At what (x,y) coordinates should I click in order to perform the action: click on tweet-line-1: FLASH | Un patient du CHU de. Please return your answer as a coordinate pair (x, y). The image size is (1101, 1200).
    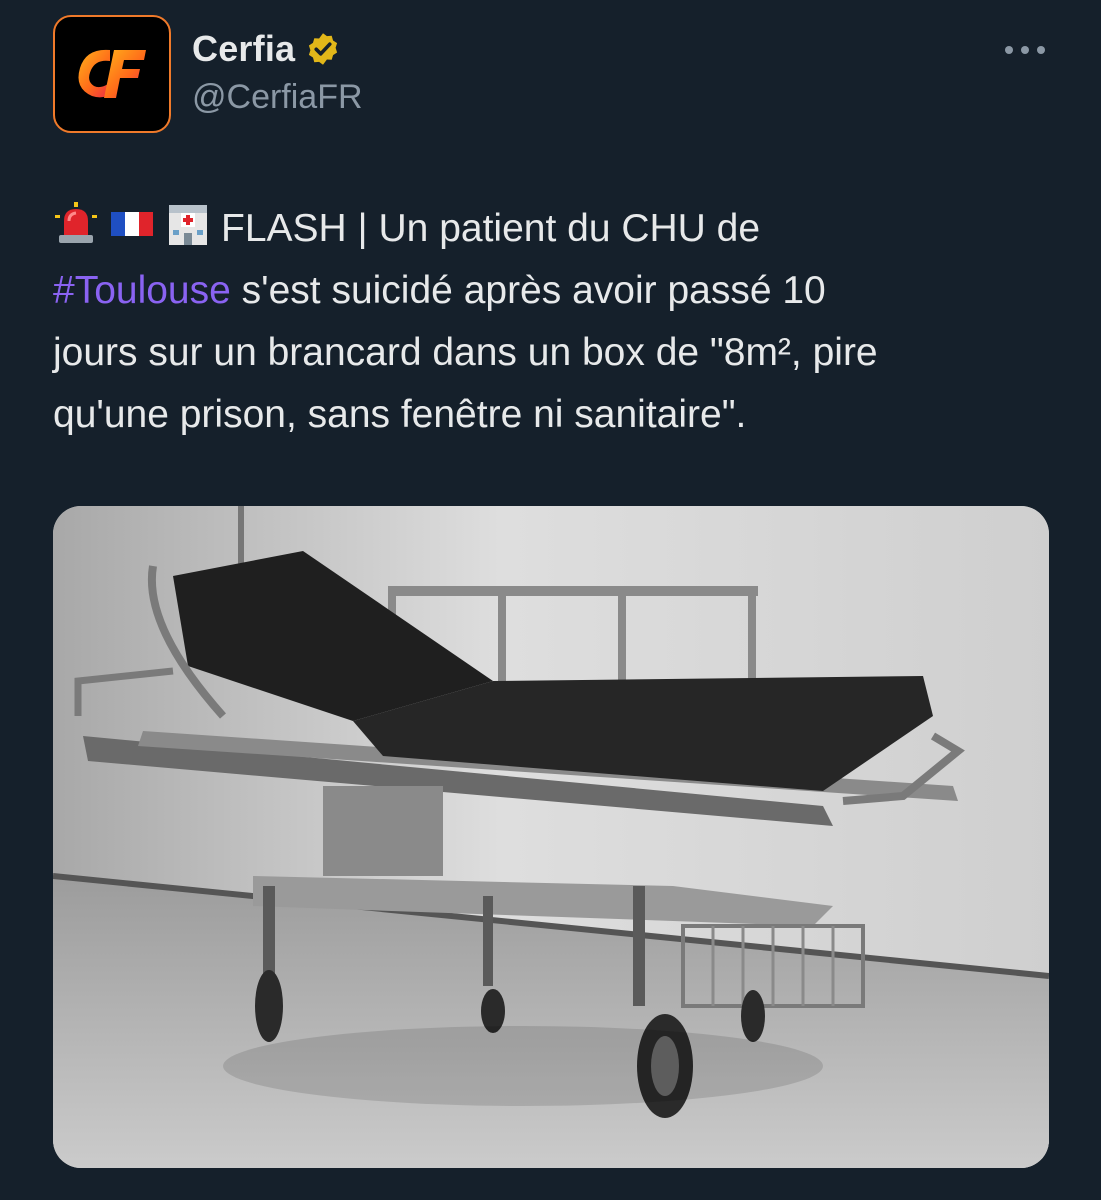
    Looking at the image, I should click on (491, 228).